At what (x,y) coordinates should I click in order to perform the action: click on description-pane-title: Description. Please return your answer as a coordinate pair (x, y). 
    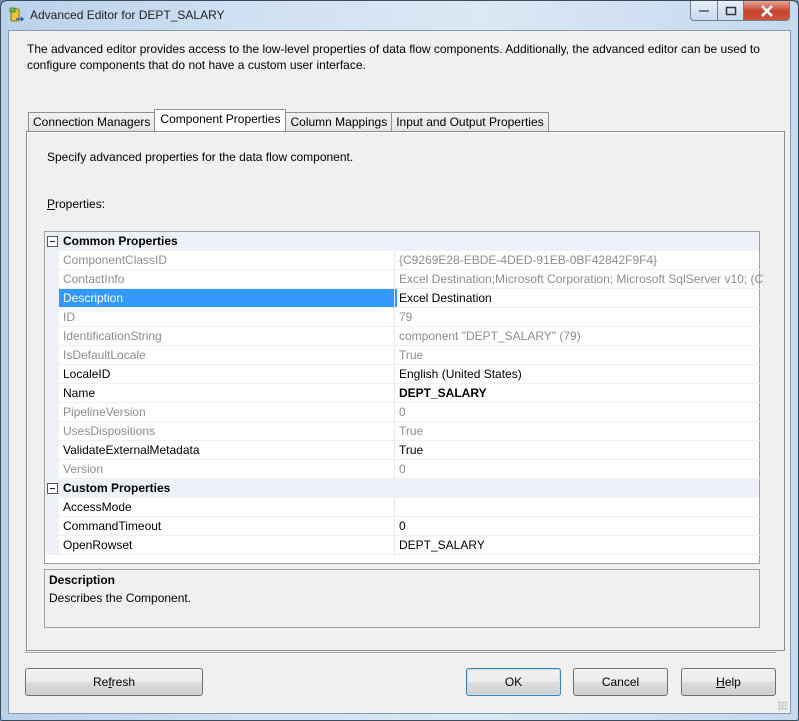
    Looking at the image, I should click on (82, 580).